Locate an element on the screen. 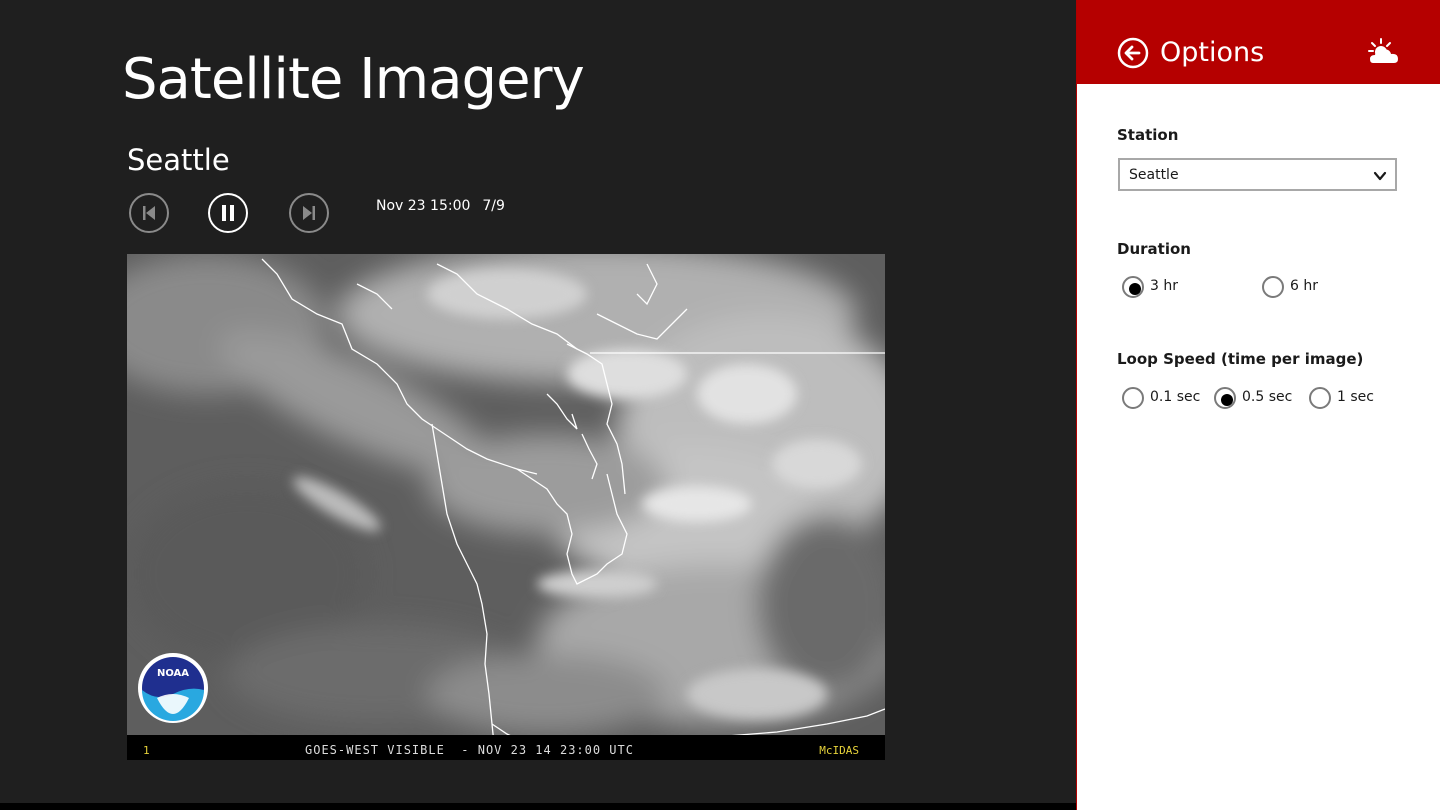 The height and width of the screenshot is (810, 1440). station-name: Seattle is located at coordinates (178, 160).